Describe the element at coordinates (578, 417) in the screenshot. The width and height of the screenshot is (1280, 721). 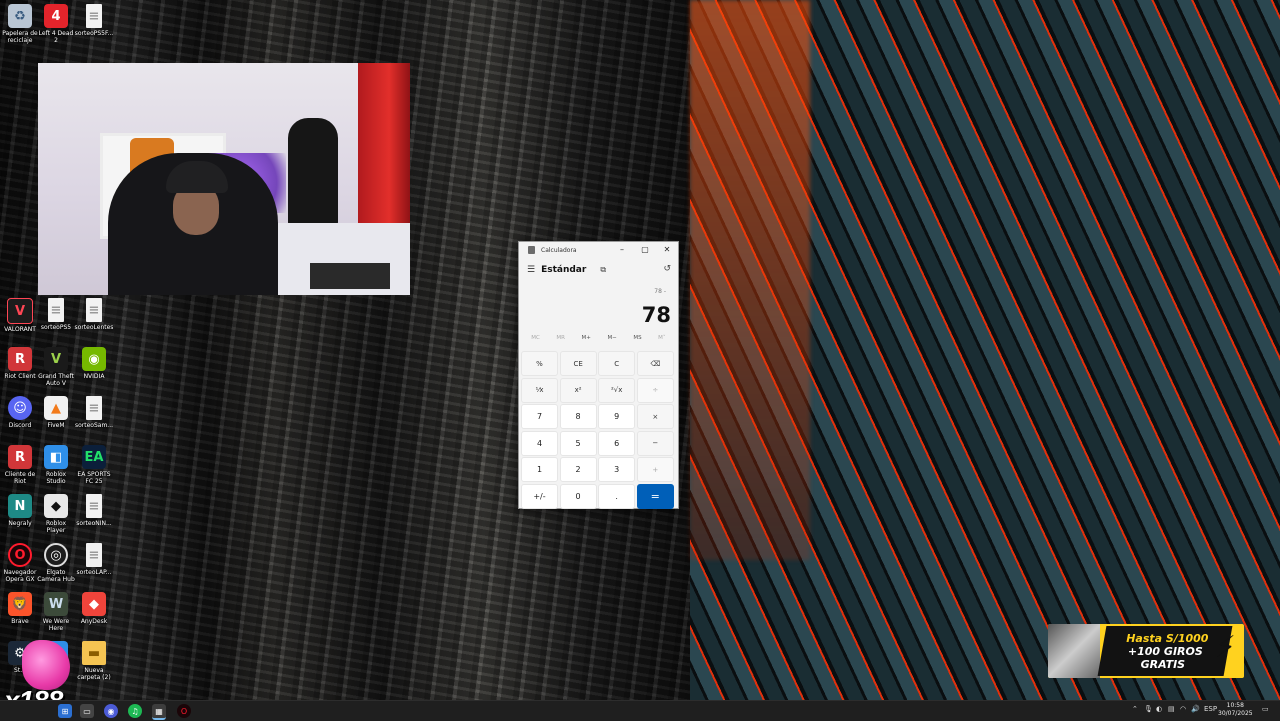
I see `digit-8-button: 8` at that location.